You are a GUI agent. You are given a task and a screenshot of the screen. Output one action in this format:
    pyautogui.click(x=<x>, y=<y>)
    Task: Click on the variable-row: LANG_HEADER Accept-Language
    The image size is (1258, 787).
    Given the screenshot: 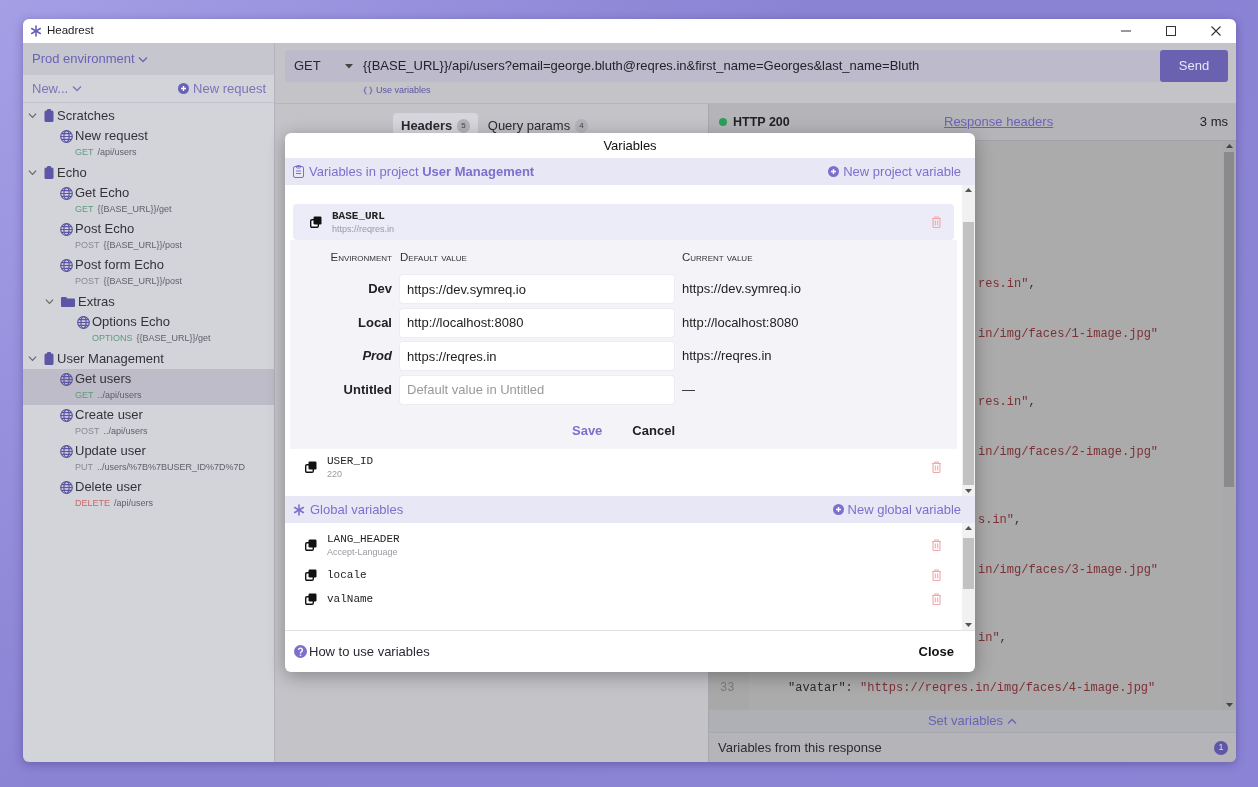 What is the action you would take?
    pyautogui.click(x=623, y=545)
    